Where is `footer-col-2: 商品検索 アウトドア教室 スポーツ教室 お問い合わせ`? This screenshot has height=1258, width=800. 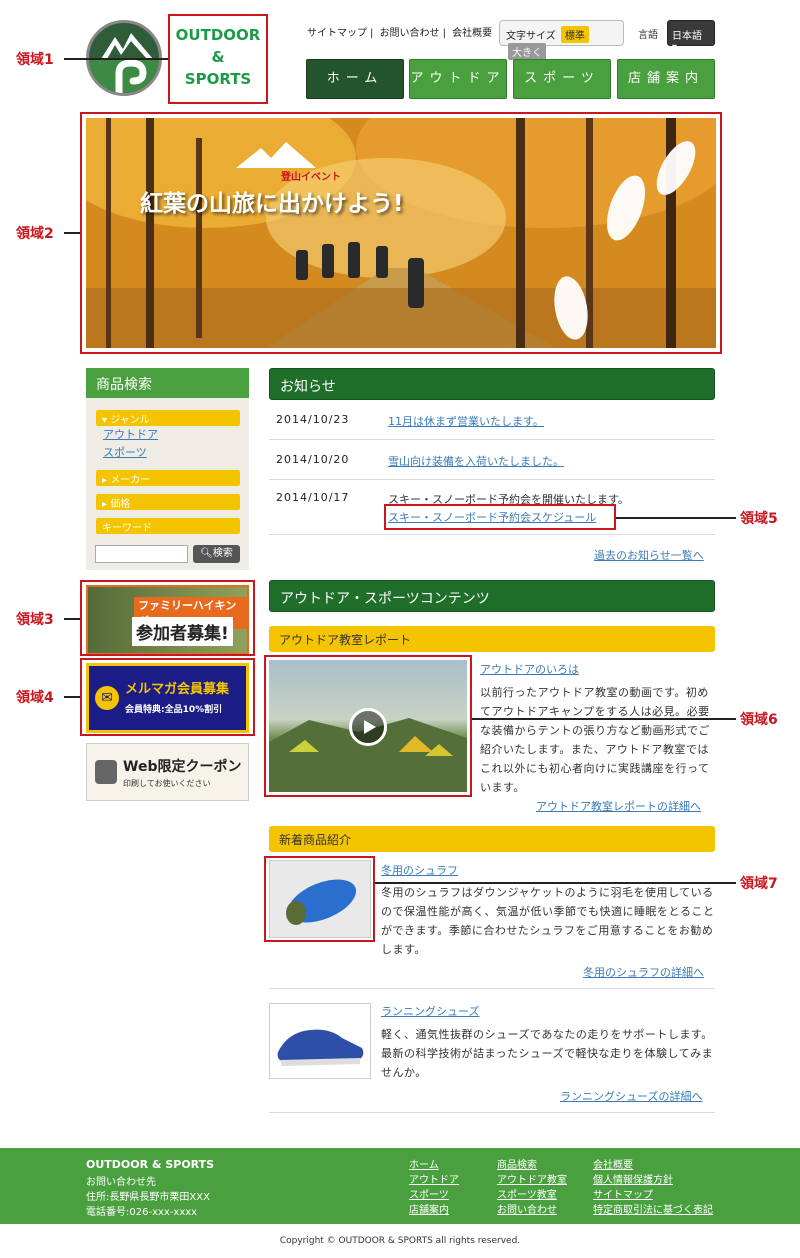 footer-col-2: 商品検索 アウトドア教室 スポーツ教室 お問い合わせ is located at coordinates (532, 1188).